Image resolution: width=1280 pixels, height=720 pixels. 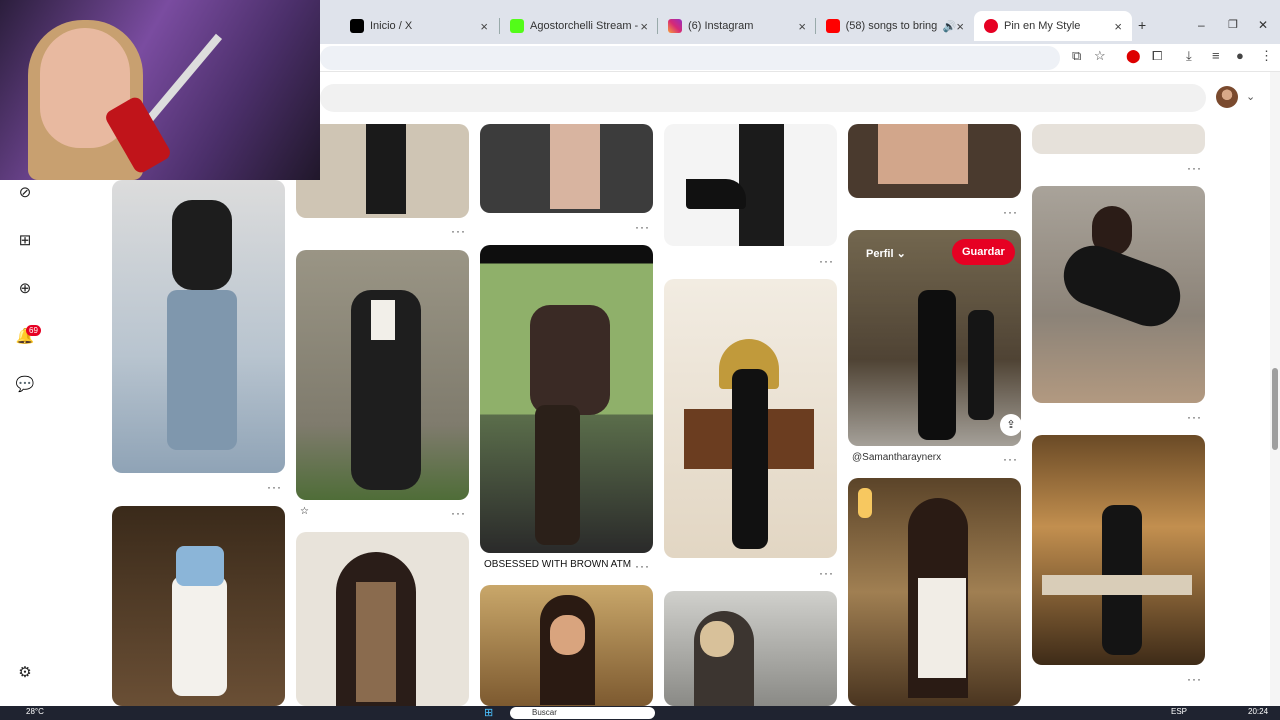 What do you see at coordinates (991, 26) in the screenshot?
I see `pinterest-logo-icon` at bounding box center [991, 26].